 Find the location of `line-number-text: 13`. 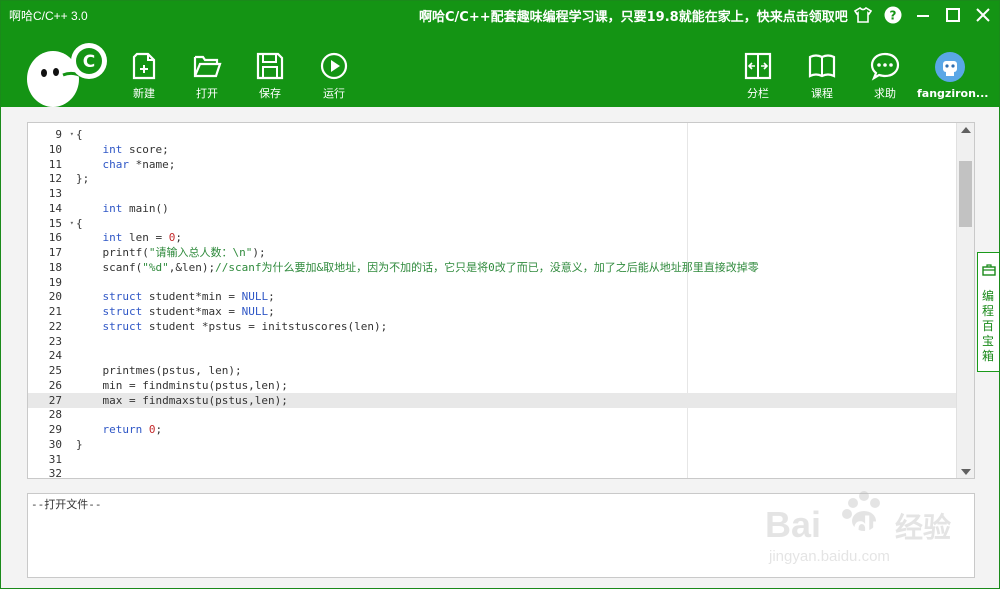

line-number-text: 13 is located at coordinates (55, 193).